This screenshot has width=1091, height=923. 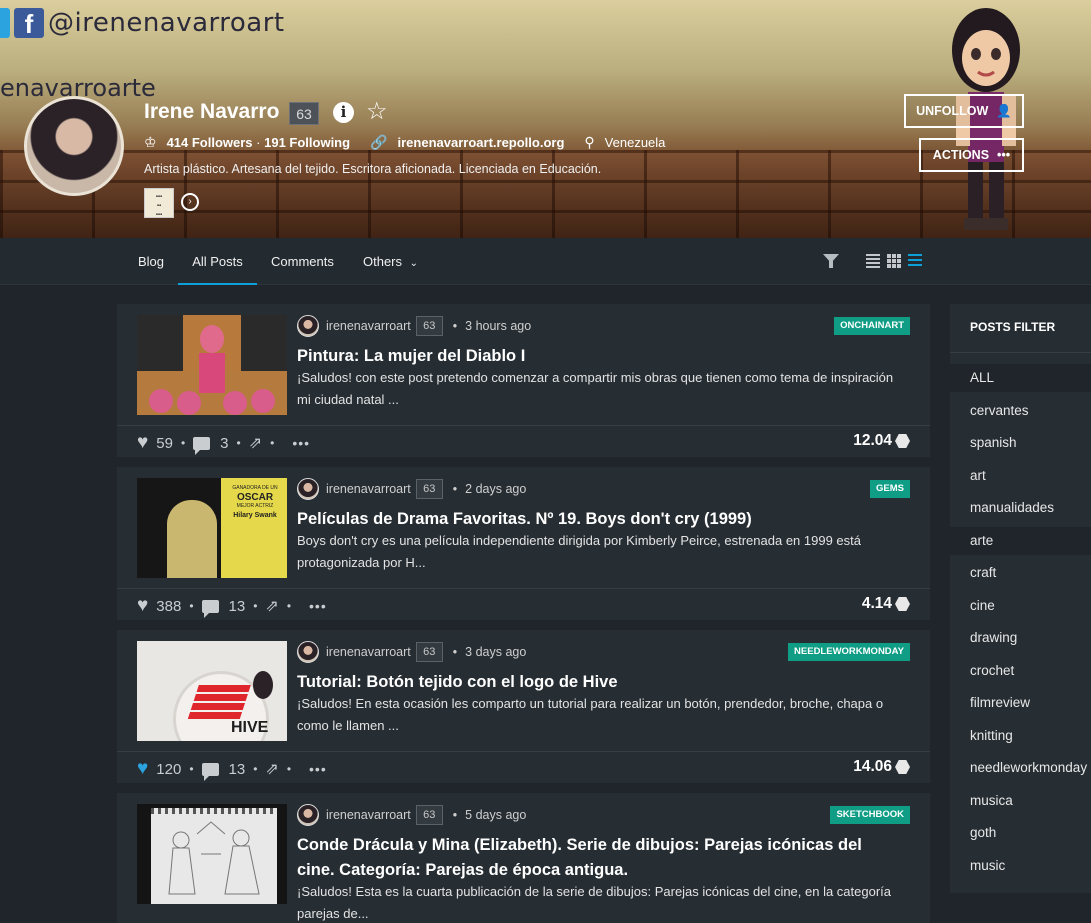 I want to click on post-payout: 4.14, so click(x=886, y=604).